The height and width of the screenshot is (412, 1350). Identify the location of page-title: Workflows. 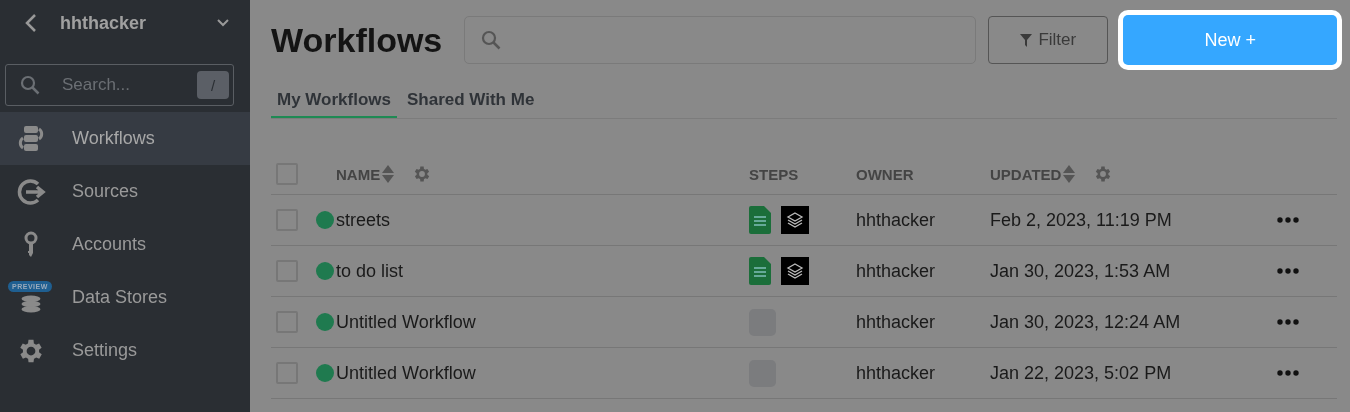
(357, 40).